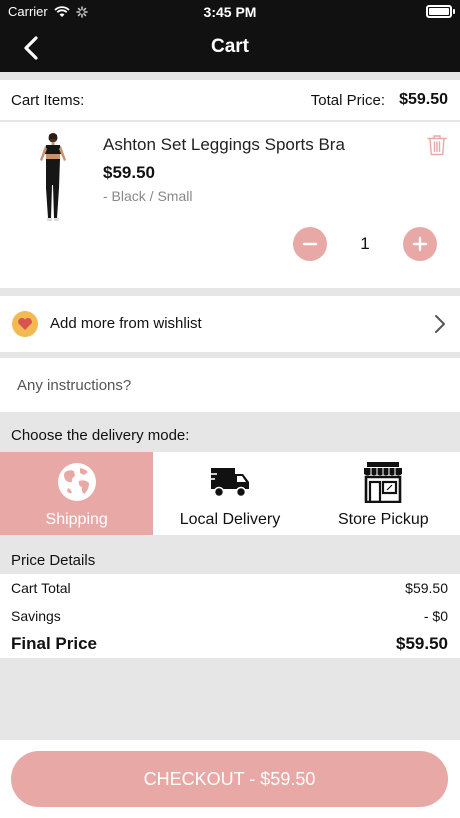 Image resolution: width=460 pixels, height=818 pixels. What do you see at coordinates (347, 100) in the screenshot?
I see `total-price-label: Total Price:` at bounding box center [347, 100].